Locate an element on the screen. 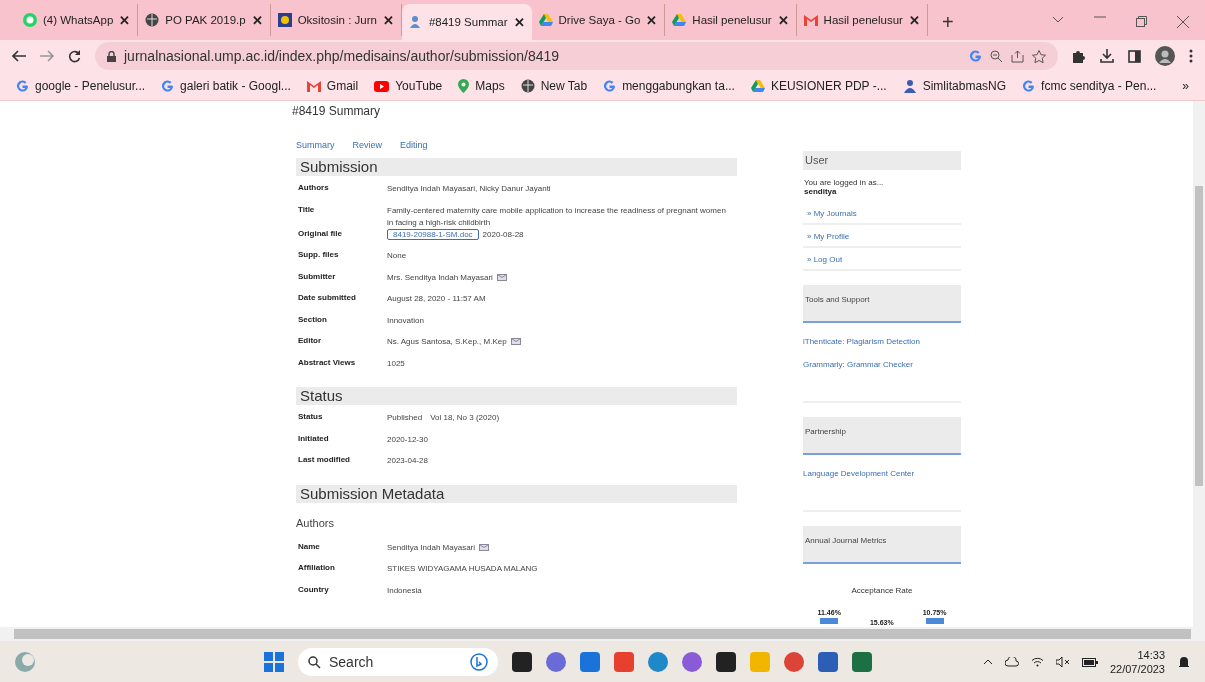 This screenshot has width=1205, height=682. search-icon is located at coordinates (314, 662).